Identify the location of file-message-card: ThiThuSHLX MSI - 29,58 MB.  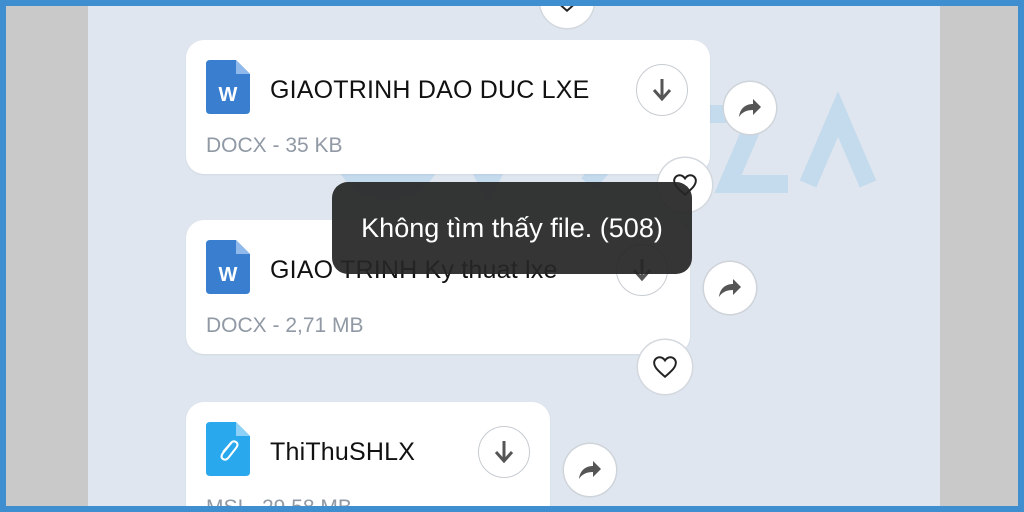
(368, 454).